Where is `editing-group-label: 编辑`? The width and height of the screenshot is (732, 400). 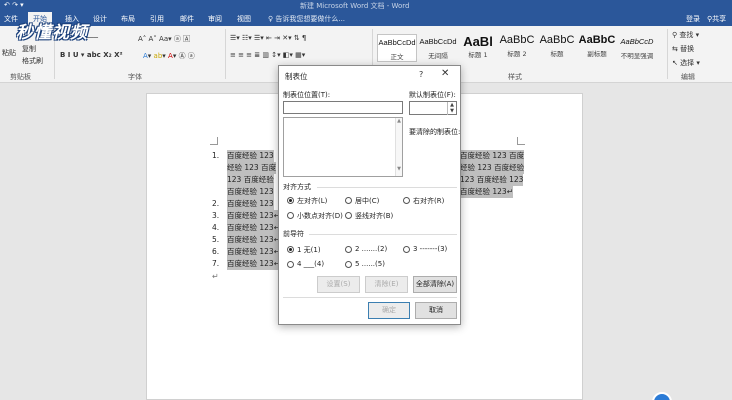
editing-group-label: 编辑 is located at coordinates (688, 77).